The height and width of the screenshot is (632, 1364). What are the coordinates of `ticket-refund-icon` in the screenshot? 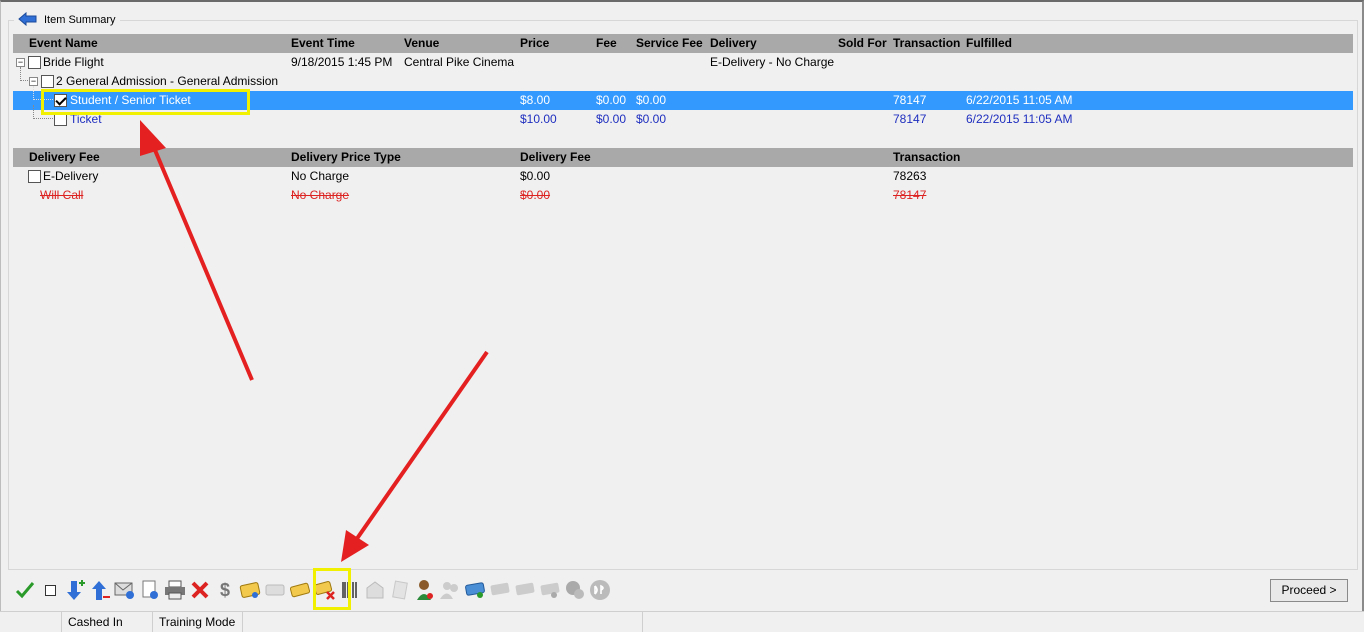 It's located at (250, 590).